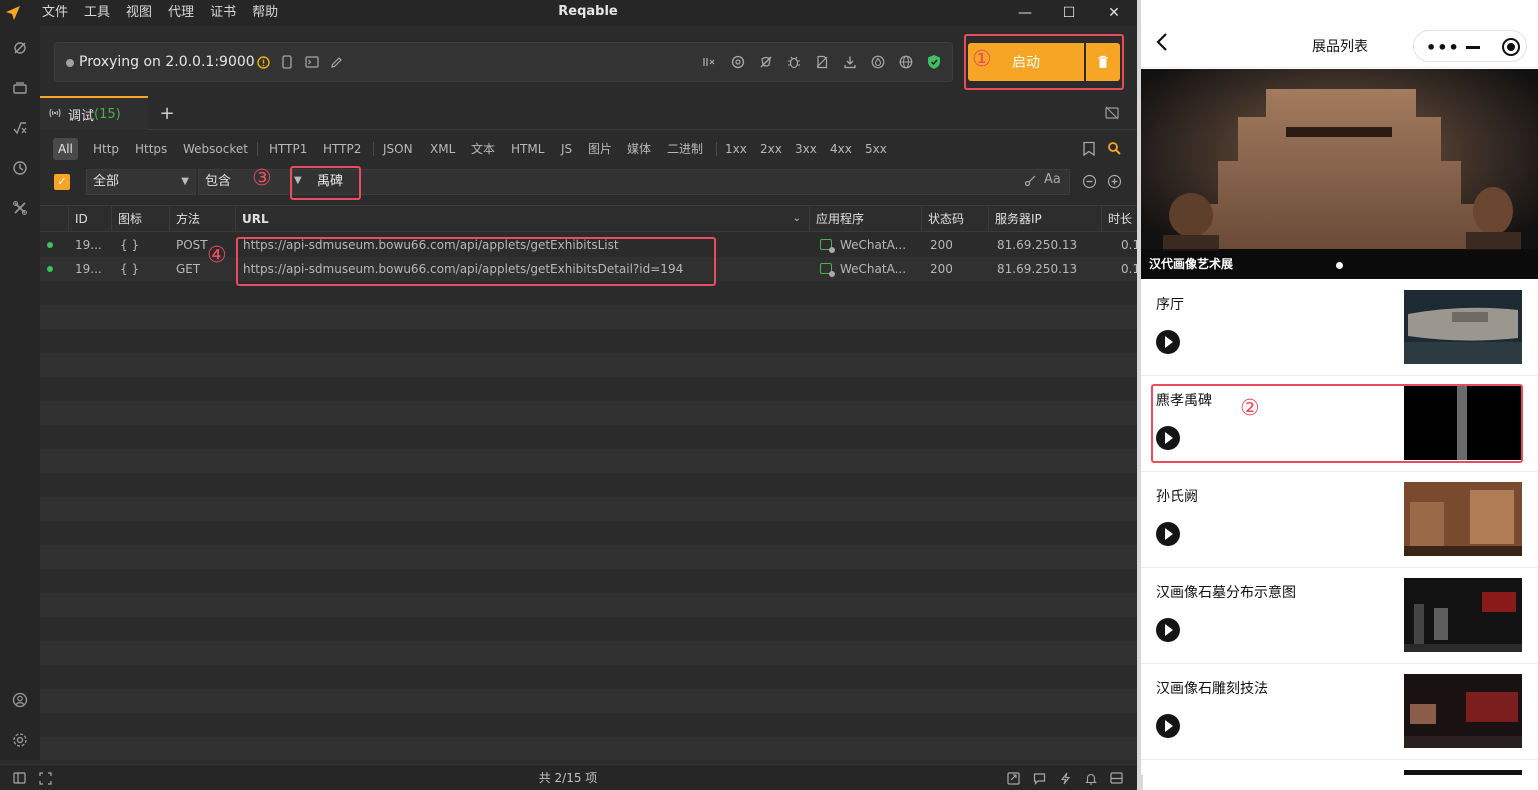 This screenshot has width=1538, height=790. Describe the element at coordinates (822, 62) in the screenshot. I see `script-icon` at that location.